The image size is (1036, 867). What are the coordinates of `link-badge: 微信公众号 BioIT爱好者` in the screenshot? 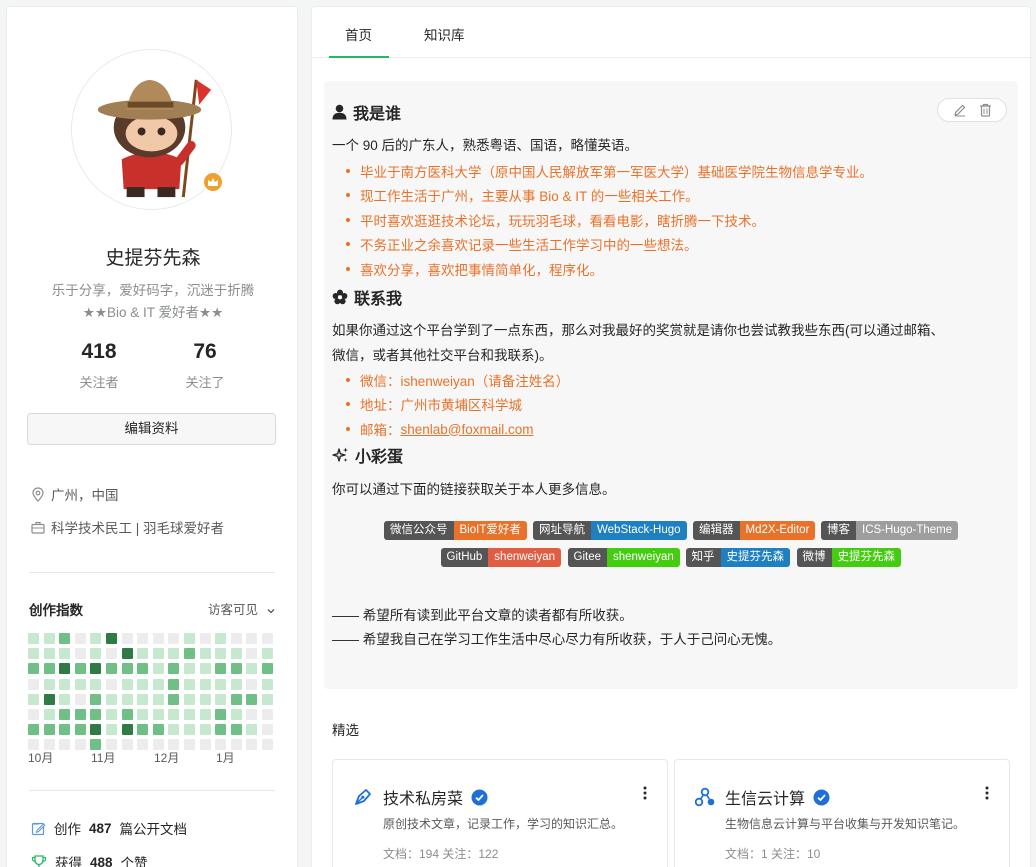 It's located at (455, 530).